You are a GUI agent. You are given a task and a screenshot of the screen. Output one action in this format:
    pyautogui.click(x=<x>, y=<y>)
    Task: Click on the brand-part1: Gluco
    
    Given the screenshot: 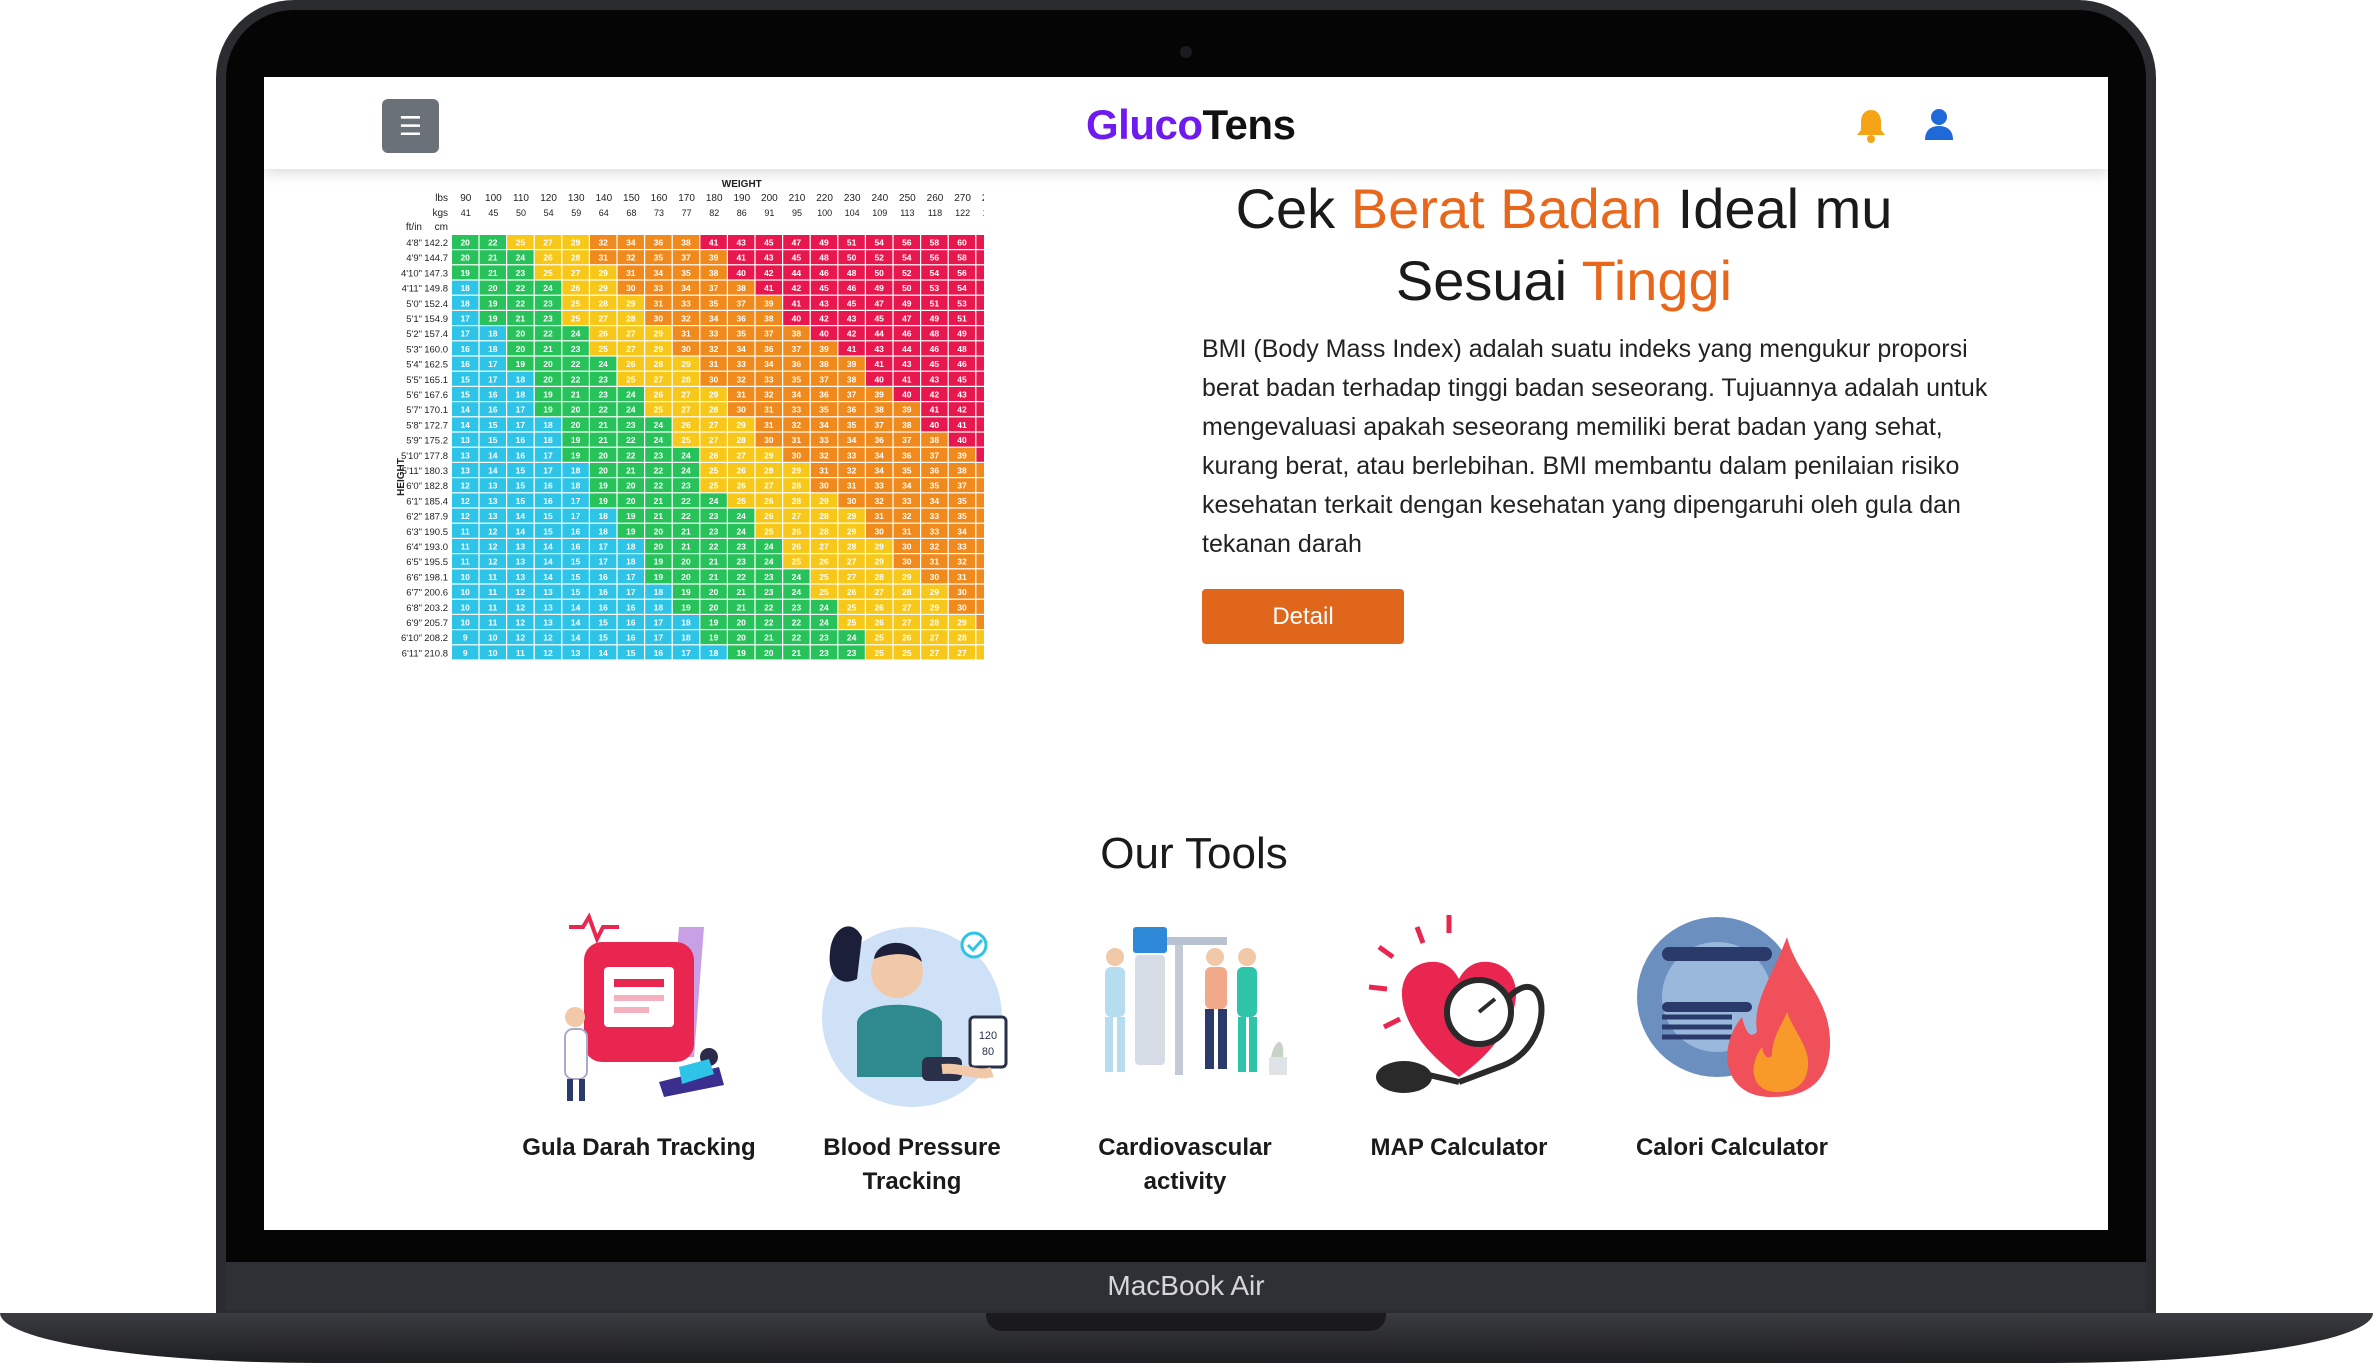 What is the action you would take?
    pyautogui.click(x=1144, y=124)
    